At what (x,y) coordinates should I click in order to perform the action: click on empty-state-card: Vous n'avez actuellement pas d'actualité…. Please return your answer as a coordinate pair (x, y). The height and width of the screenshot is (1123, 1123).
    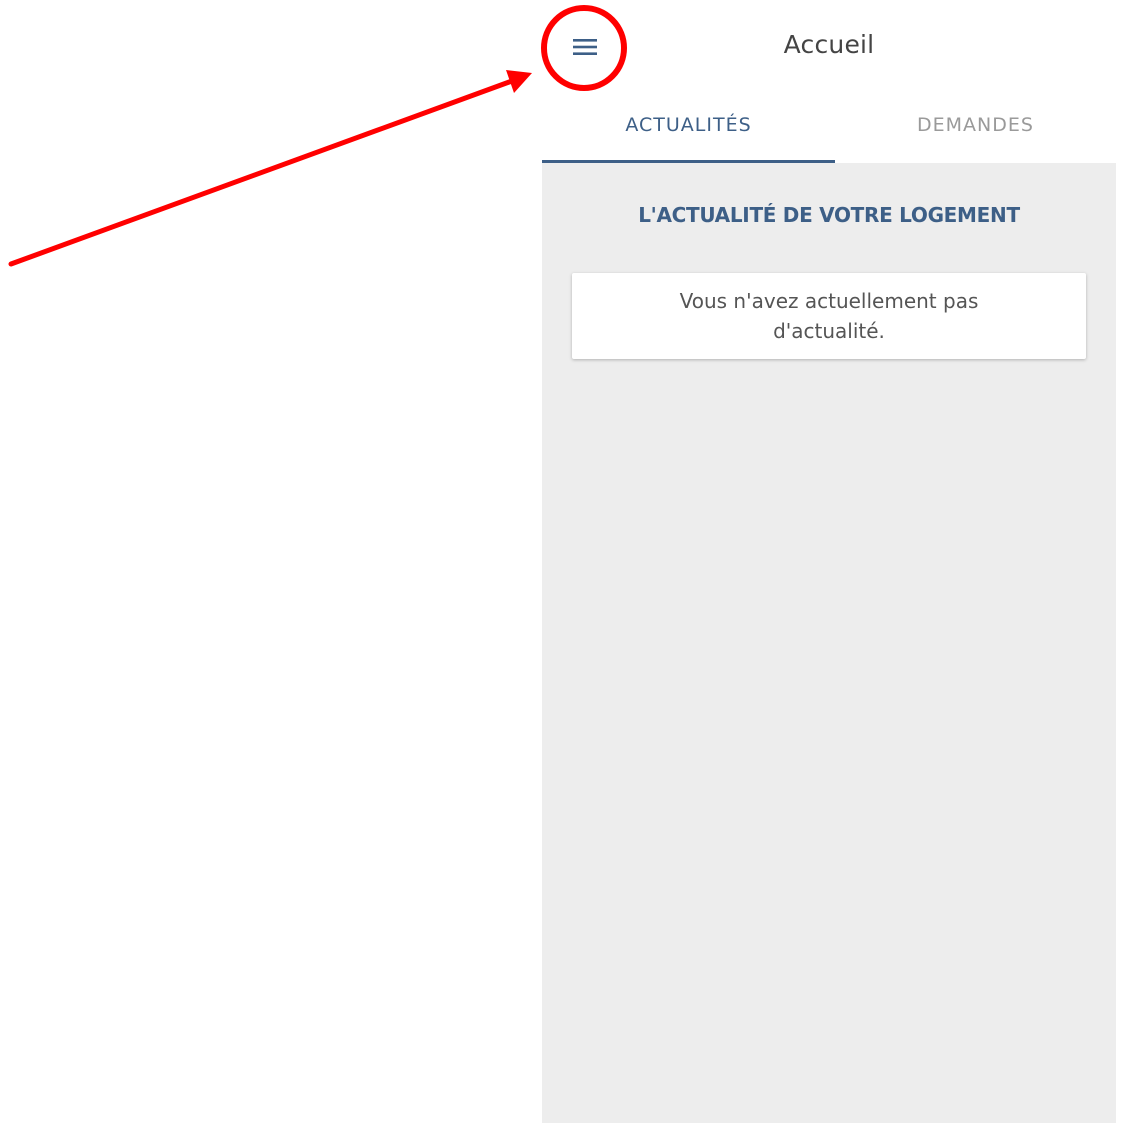
    Looking at the image, I should click on (829, 316).